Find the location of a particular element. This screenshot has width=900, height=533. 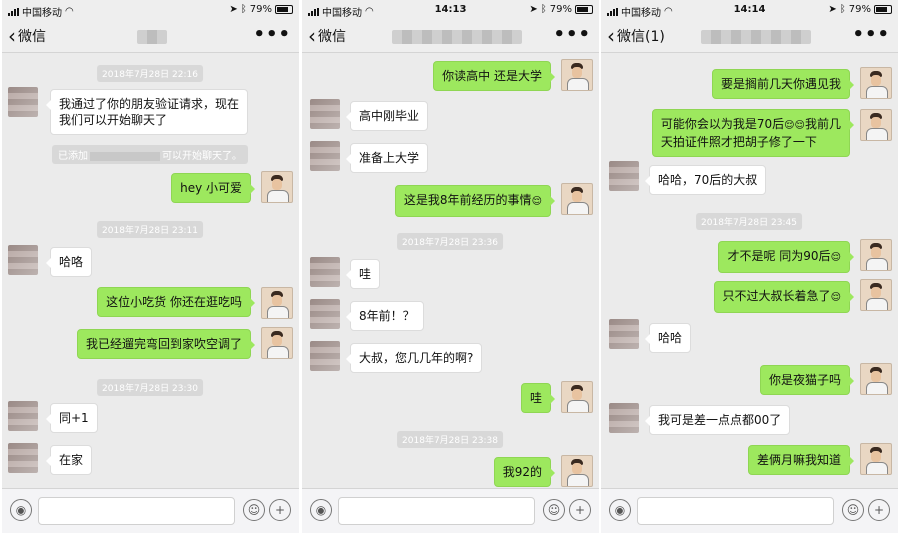

message-bubble-out: 可能你会以为我是70后😌😌我前几 天拍证件照才把胡子修了一下 is located at coordinates (753, 133).